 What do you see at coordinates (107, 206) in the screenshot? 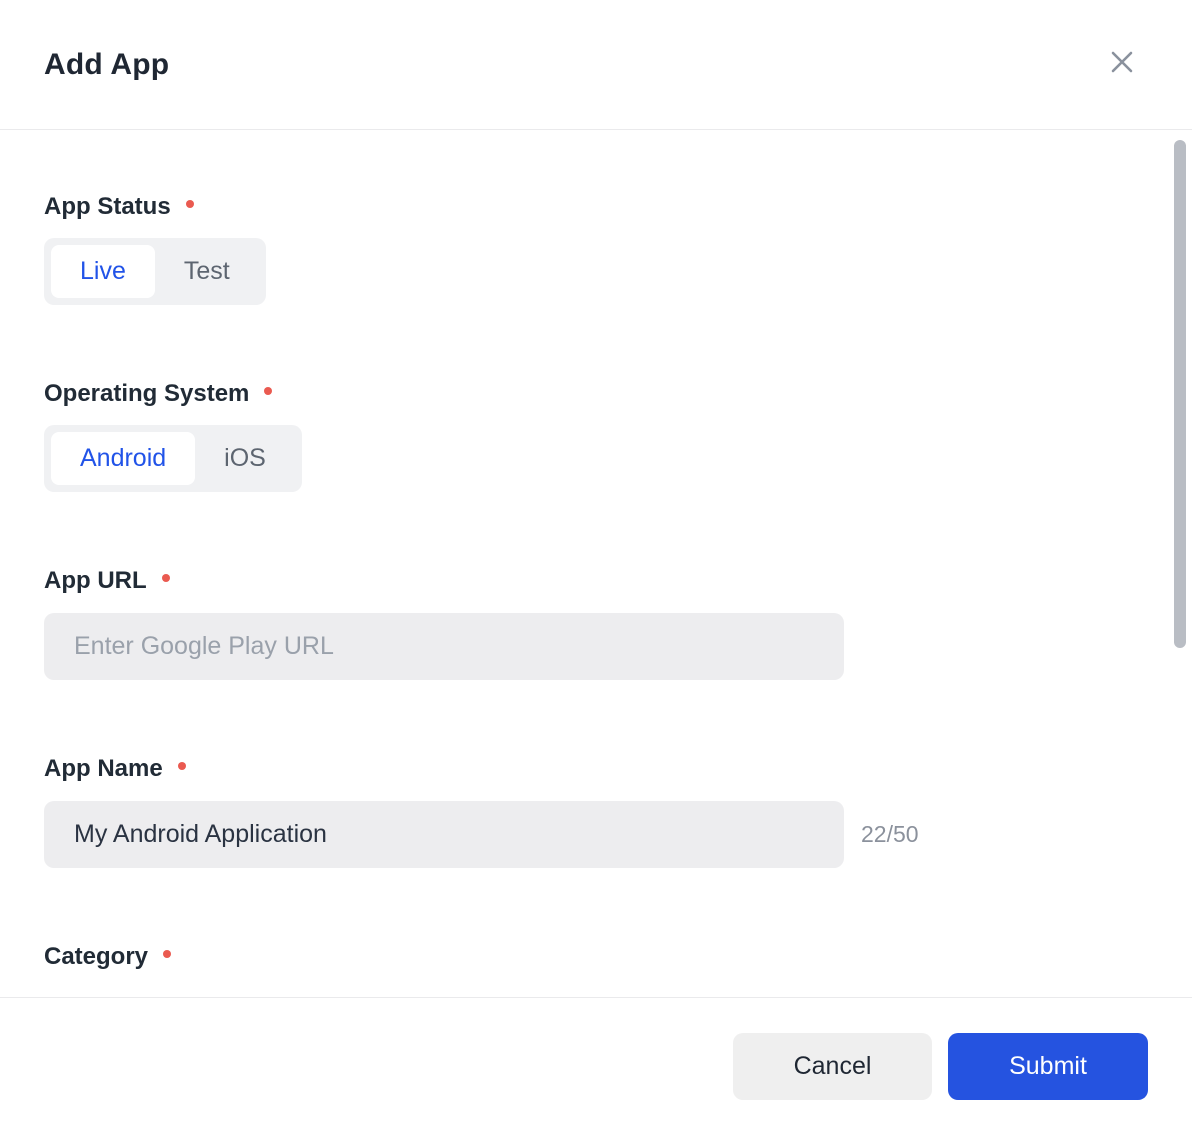
I see `app-status-label: App Status` at bounding box center [107, 206].